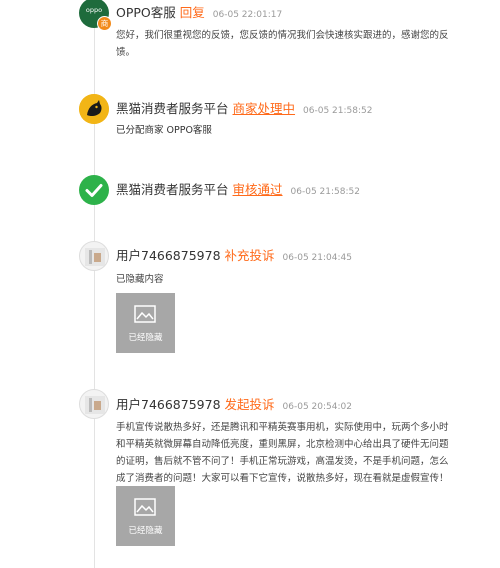 This screenshot has height=568, width=500. I want to click on svg-text: oppo, so click(94, 10).